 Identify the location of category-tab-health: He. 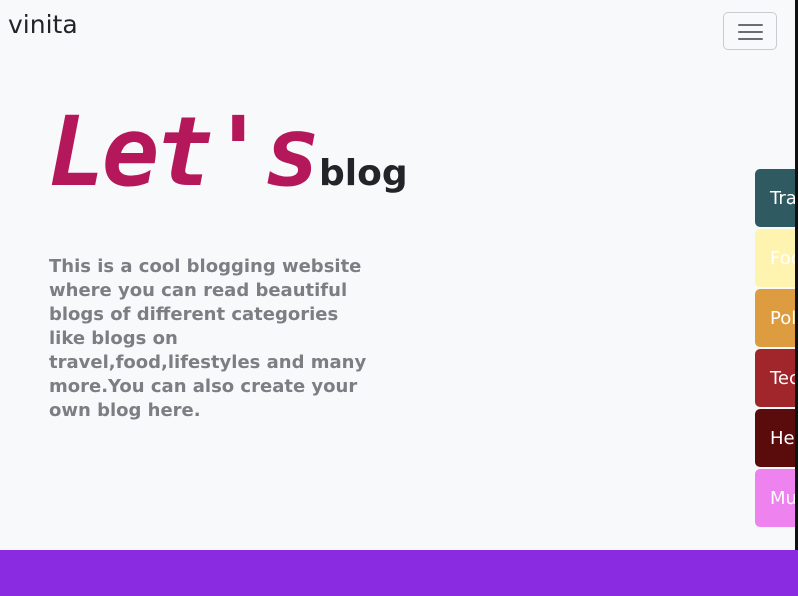
(776, 438).